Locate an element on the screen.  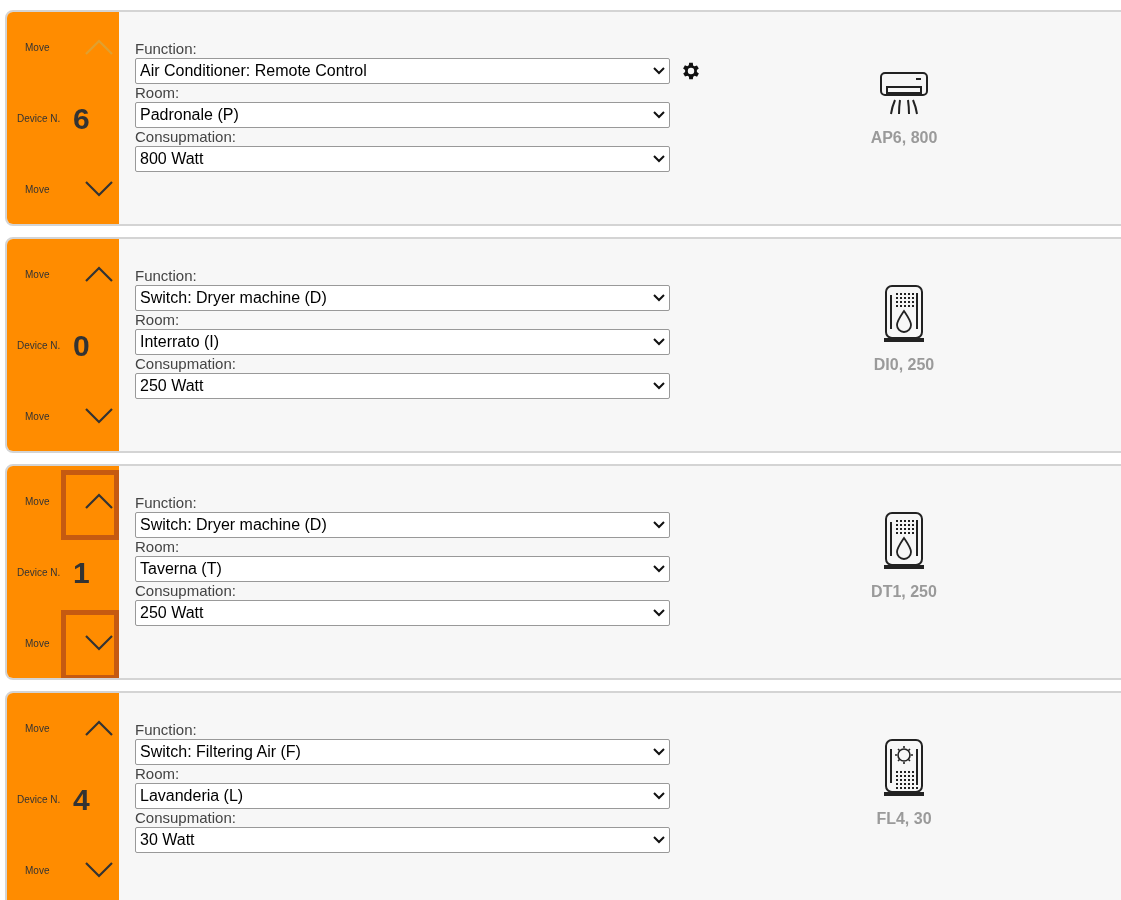
device-number: 0 is located at coordinates (81, 345).